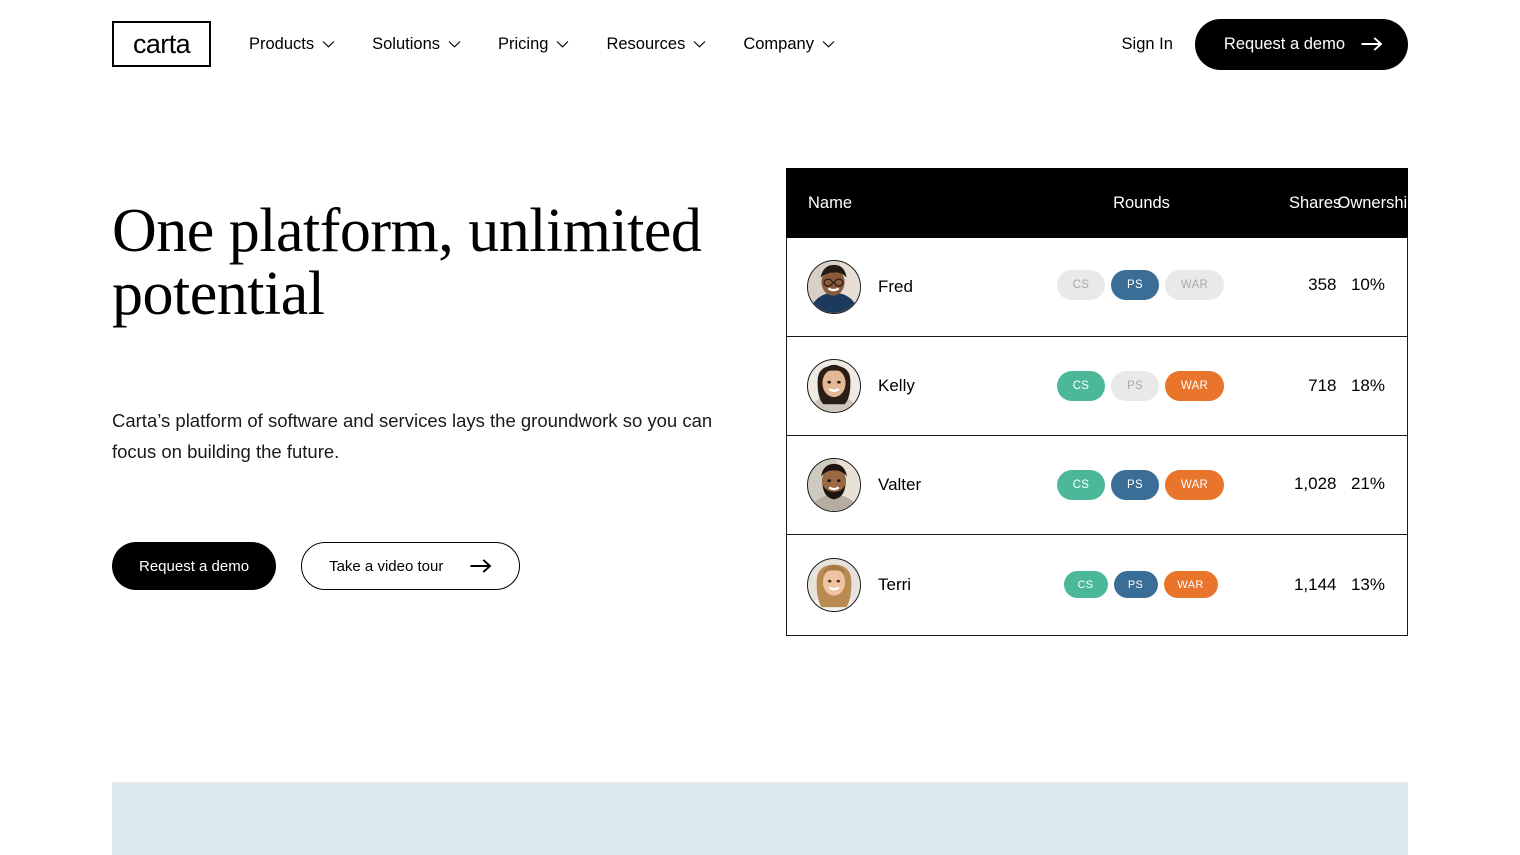 Image resolution: width=1520 pixels, height=855 pixels. Describe the element at coordinates (1141, 202) in the screenshot. I see `column-header-rounds: Rounds` at that location.